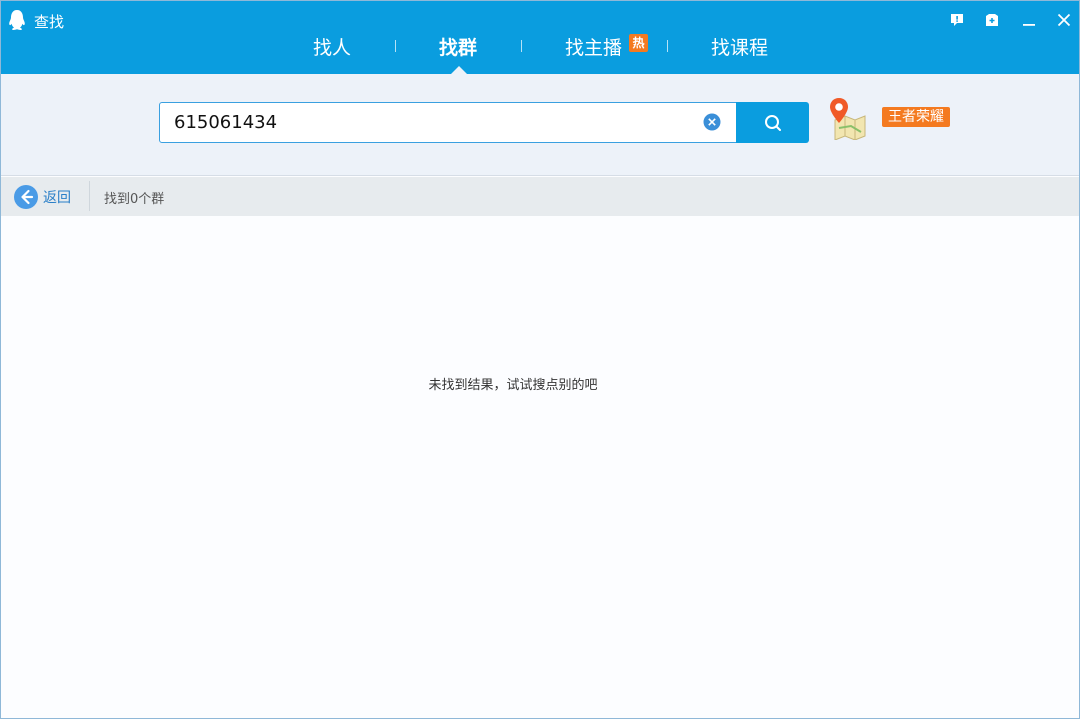 This screenshot has width=1080, height=719. Describe the element at coordinates (89, 196) in the screenshot. I see `divider` at that location.